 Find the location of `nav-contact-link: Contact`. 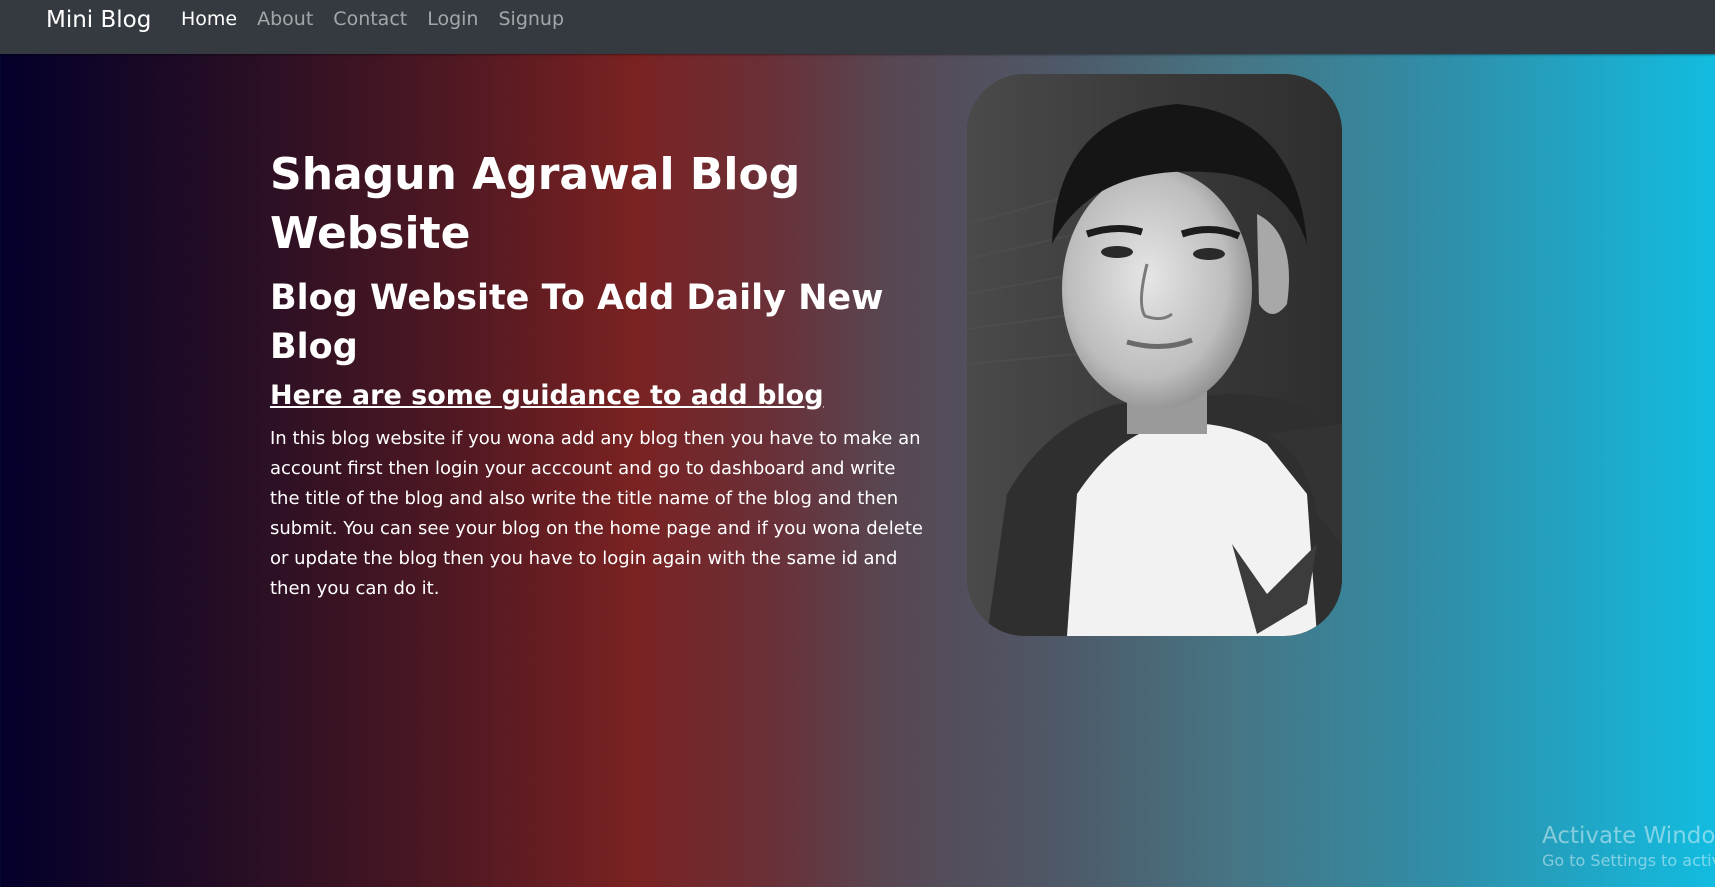

nav-contact-link: Contact is located at coordinates (370, 19).